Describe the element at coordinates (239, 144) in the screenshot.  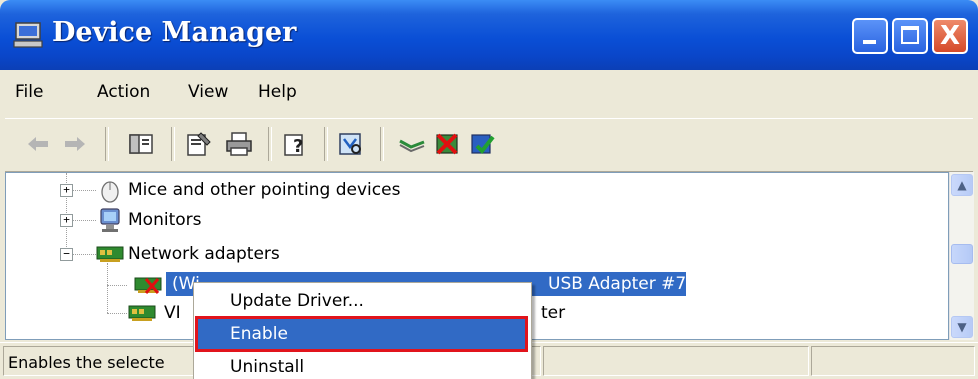
I see `print-icon` at that location.